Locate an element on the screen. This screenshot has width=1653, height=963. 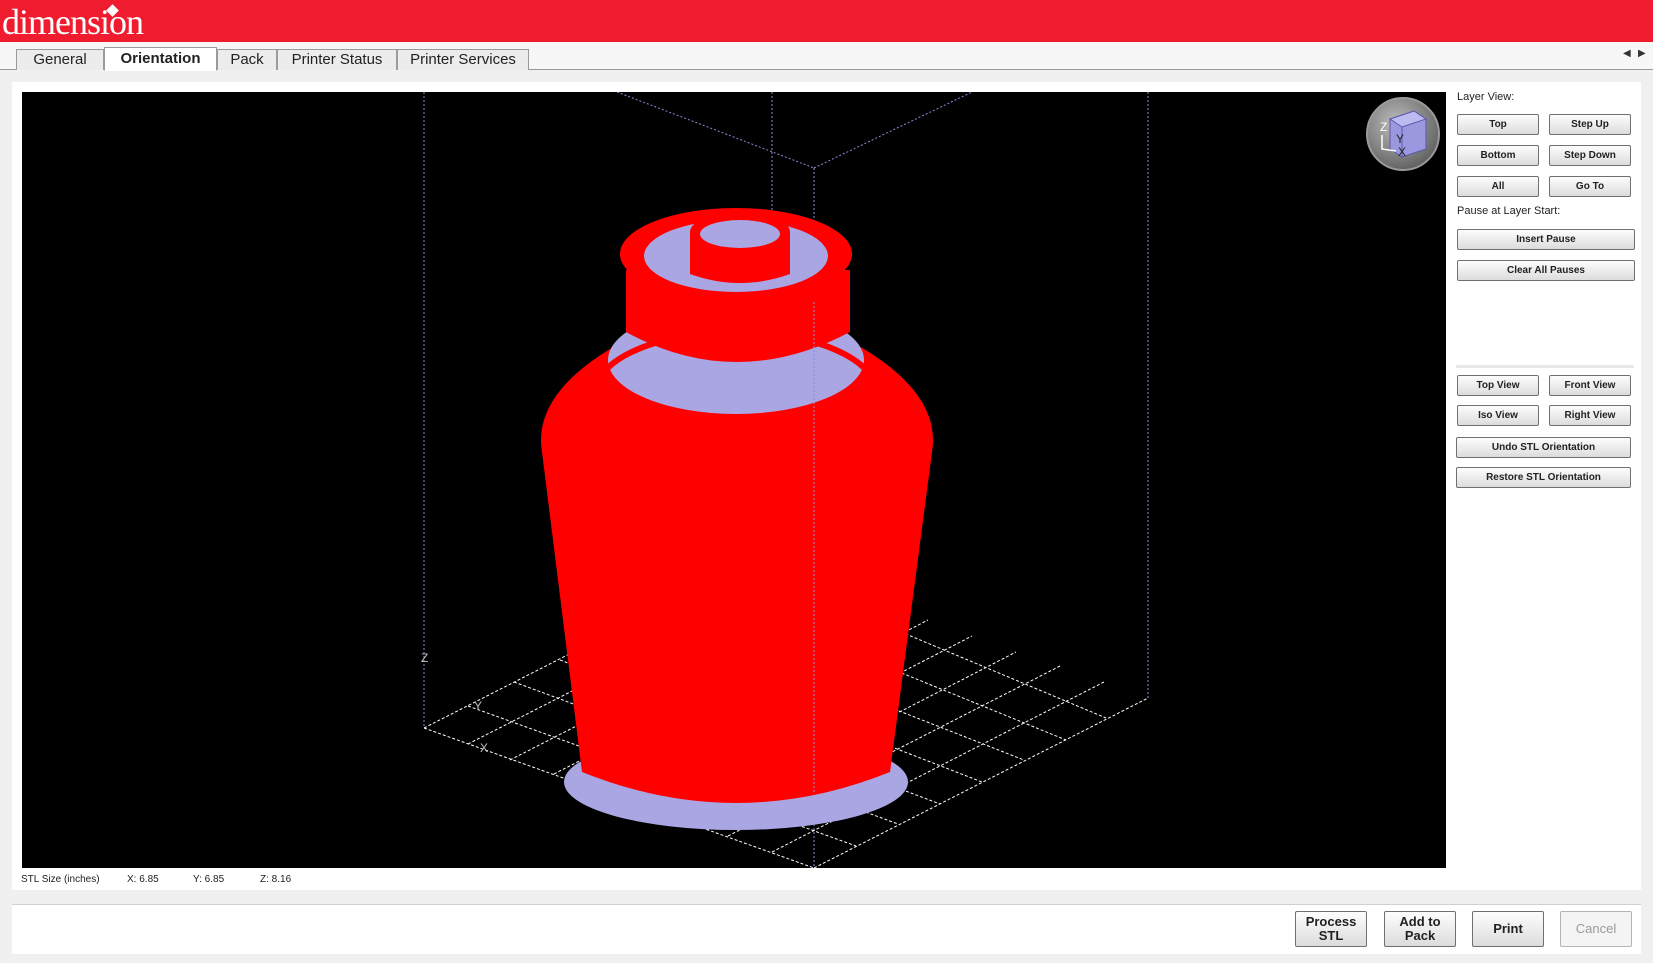
add-to-pack-button: Add to Pack is located at coordinates (1420, 929).